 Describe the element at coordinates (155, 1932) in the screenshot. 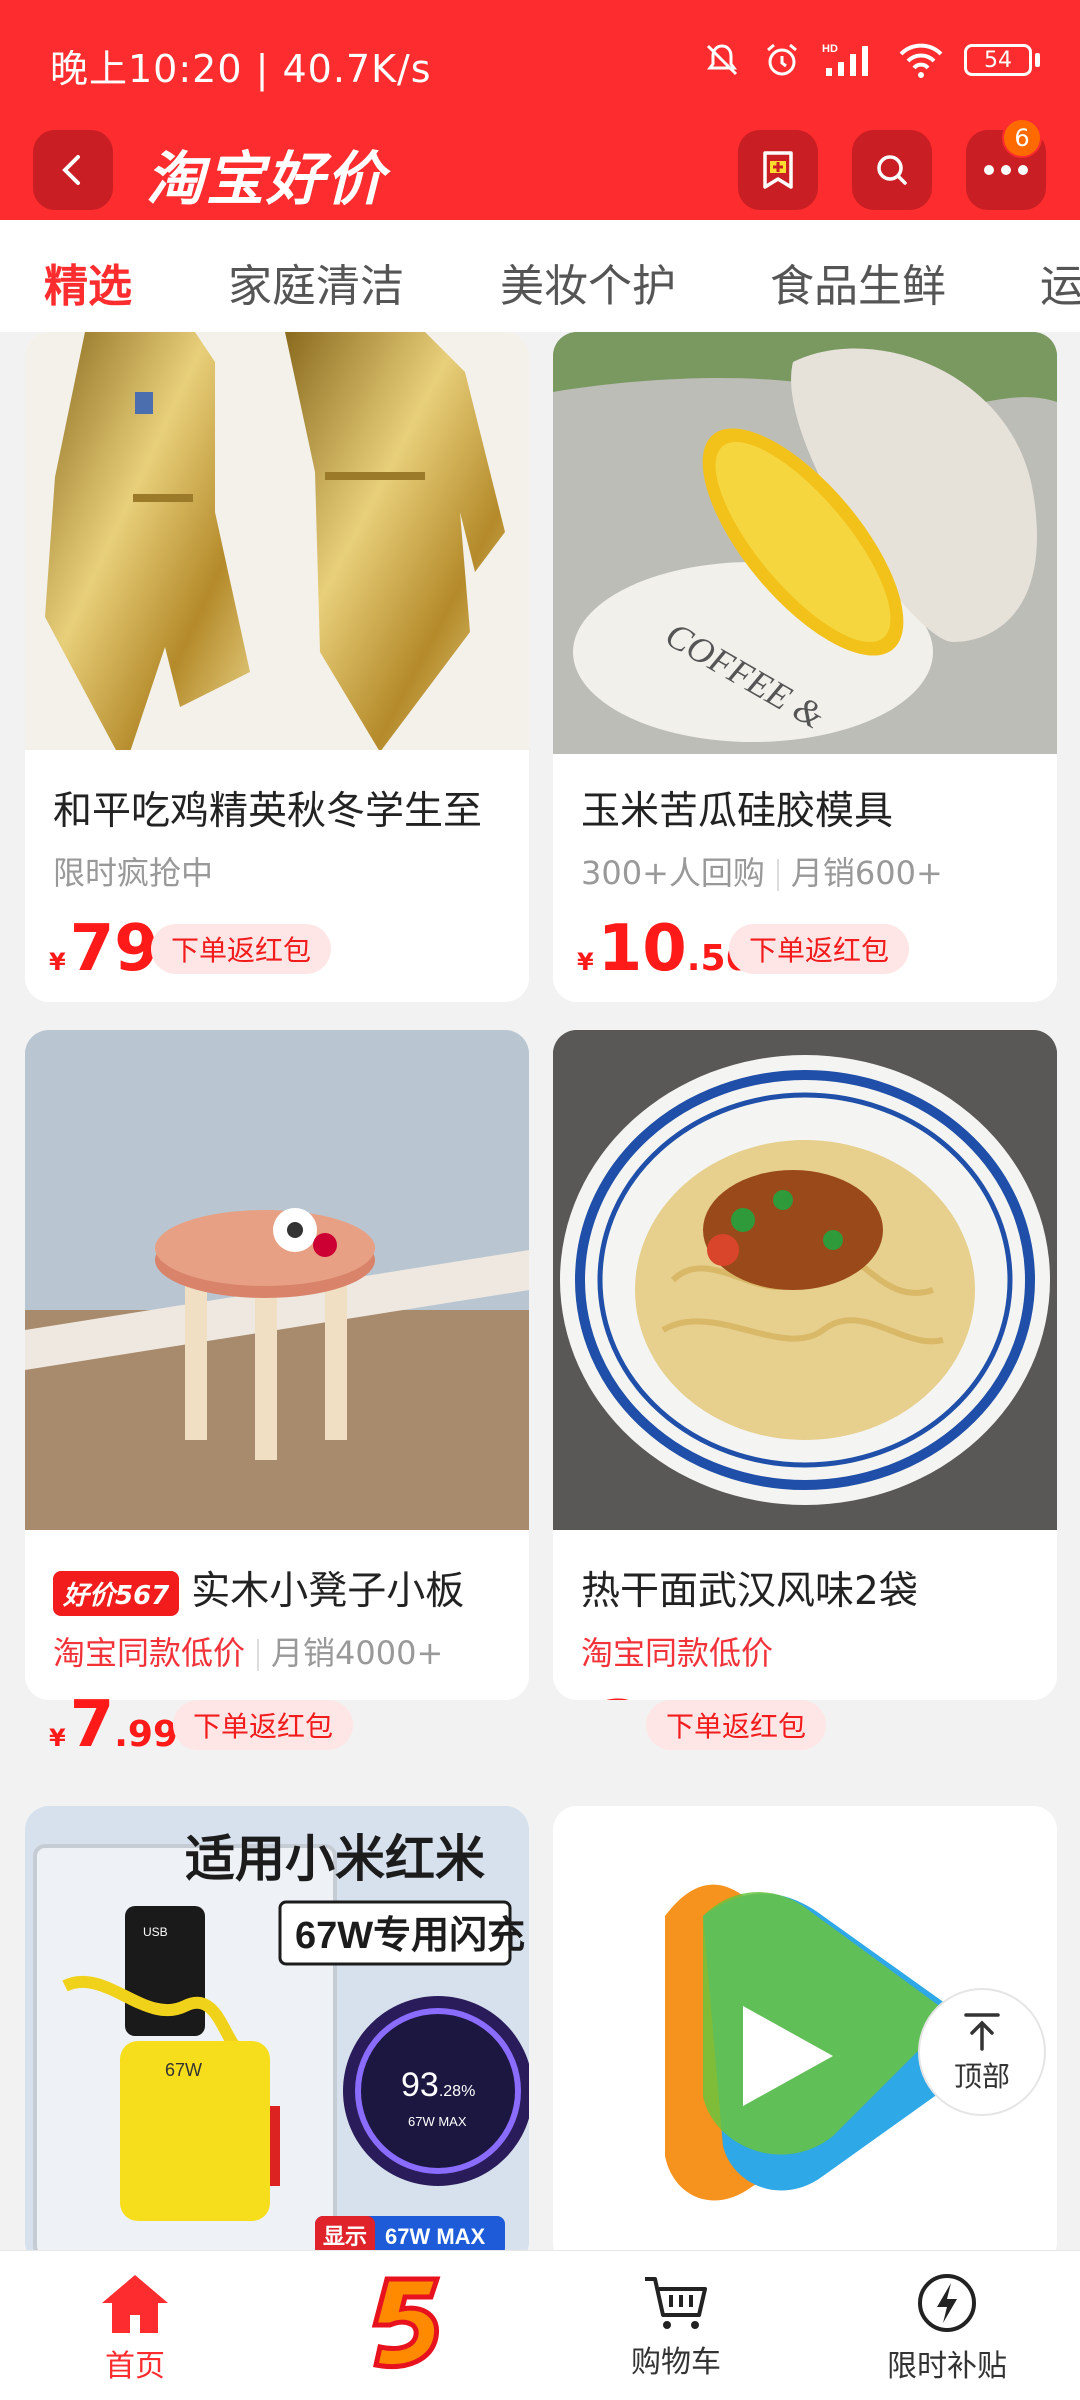

I see `svg-text: USB` at that location.